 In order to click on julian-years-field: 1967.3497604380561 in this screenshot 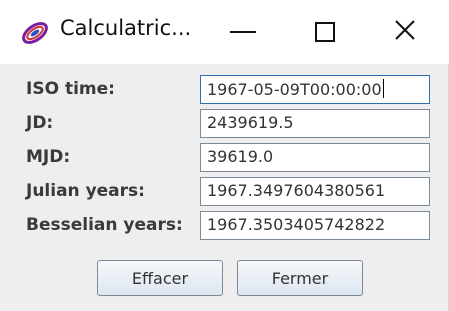, I will do `click(315, 191)`.